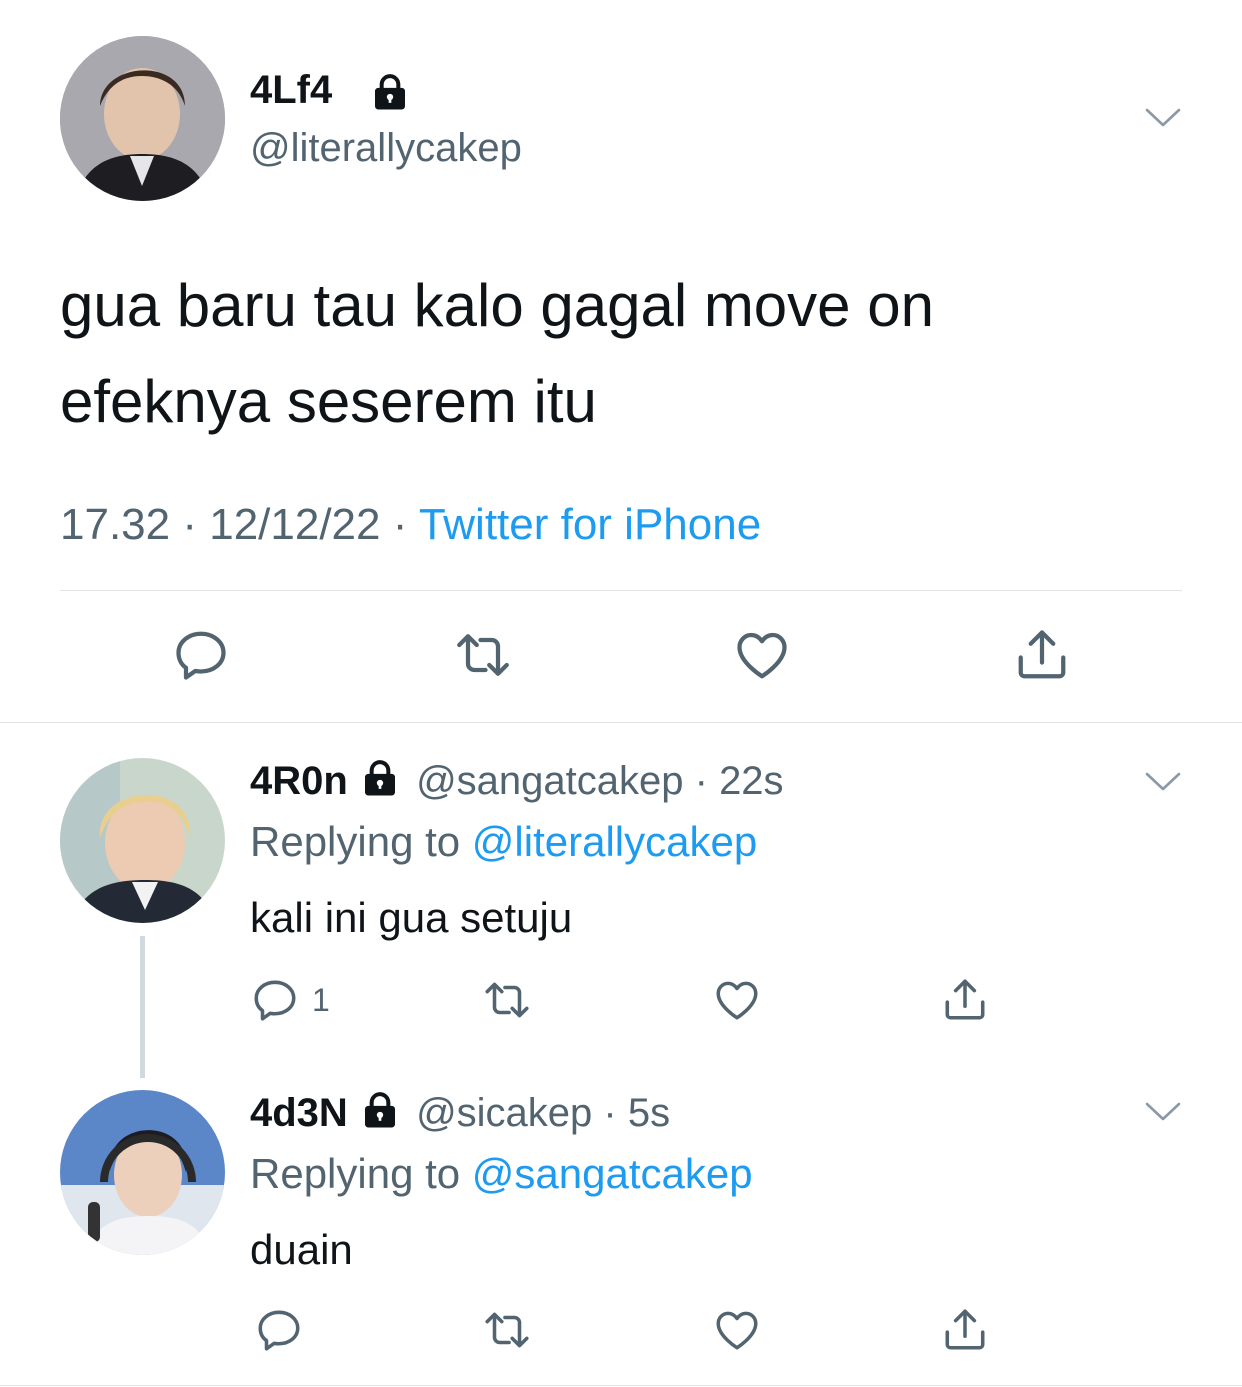 The width and height of the screenshot is (1242, 1387). What do you see at coordinates (612, 1173) in the screenshot?
I see `replying-to-link: @sangatcakep` at bounding box center [612, 1173].